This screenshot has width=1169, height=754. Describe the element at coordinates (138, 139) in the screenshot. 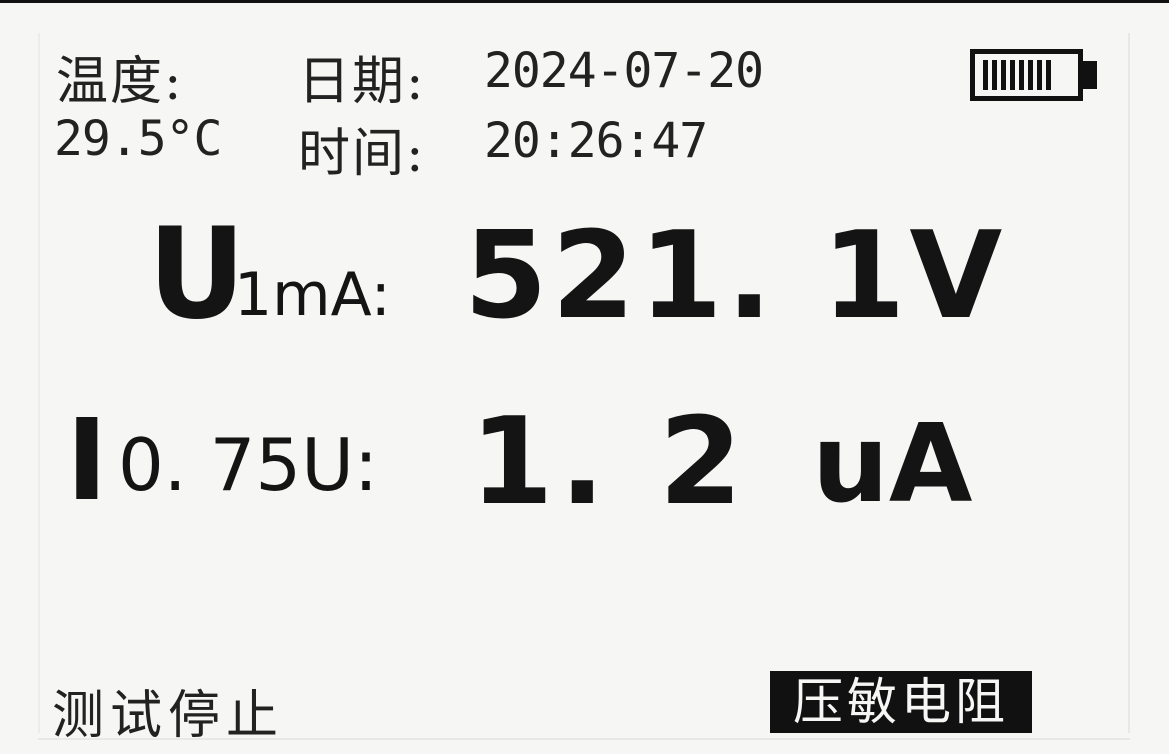

I see `temperature-value: 29.5°C` at that location.